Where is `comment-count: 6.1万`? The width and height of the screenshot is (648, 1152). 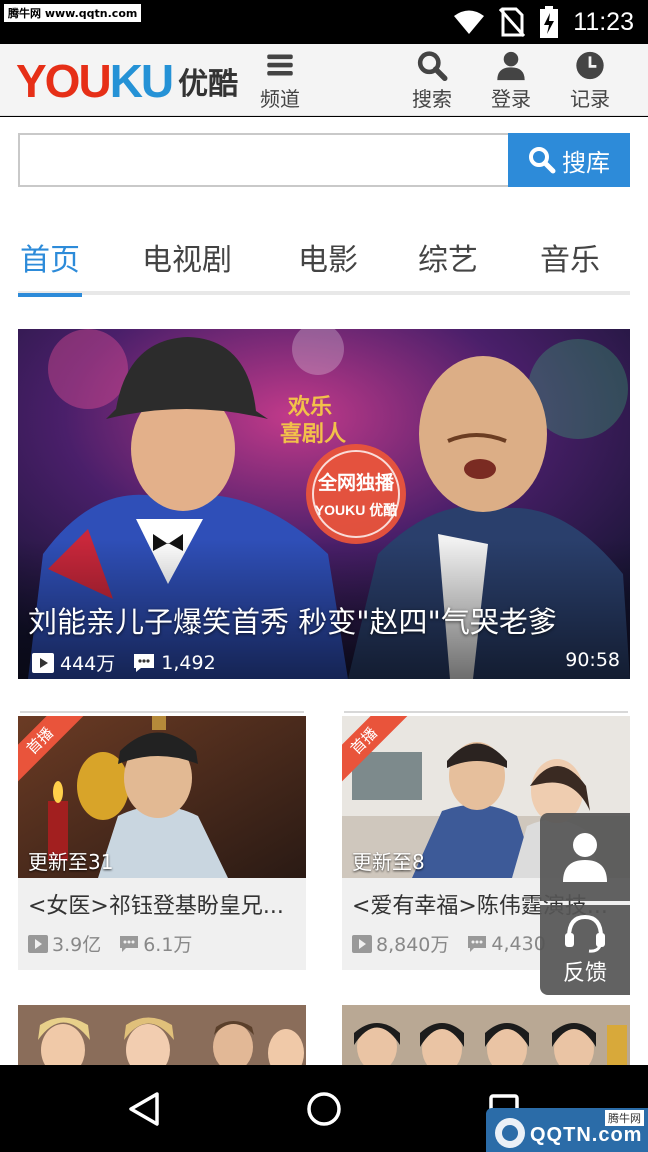 comment-count: 6.1万 is located at coordinates (168, 945).